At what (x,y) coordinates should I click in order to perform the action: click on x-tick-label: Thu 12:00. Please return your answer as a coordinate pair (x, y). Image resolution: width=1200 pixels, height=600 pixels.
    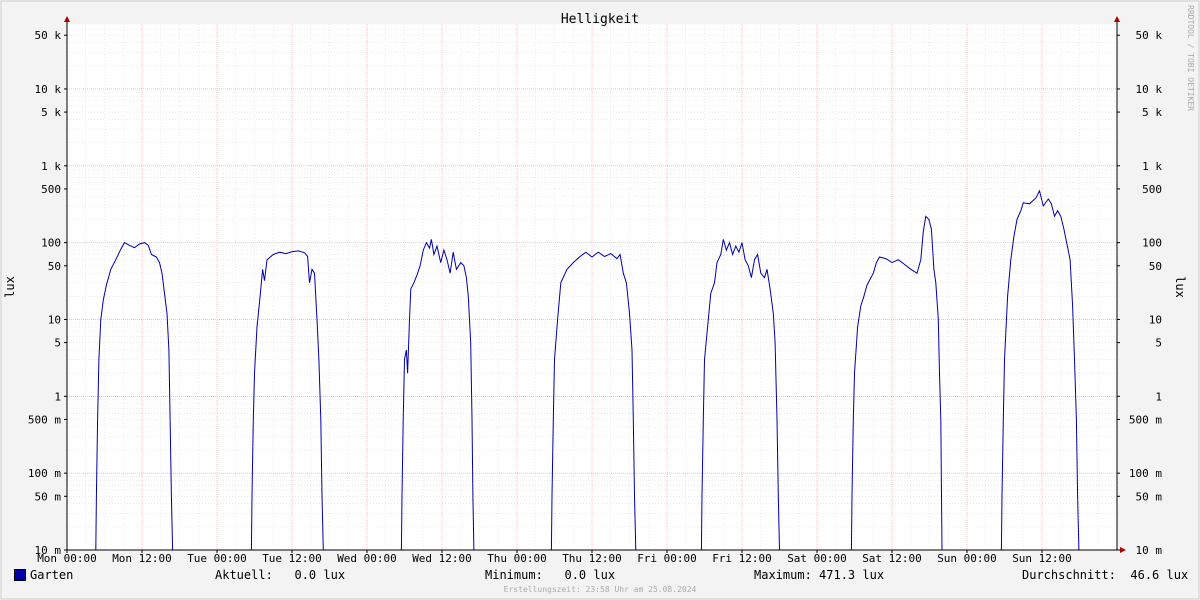
    Looking at the image, I should click on (592, 558).